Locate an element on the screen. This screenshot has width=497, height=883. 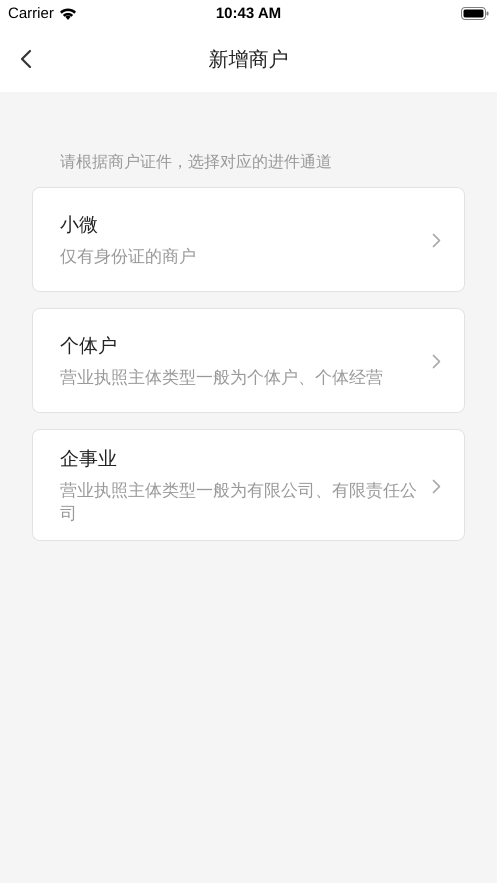
option-card: 个体户 营业执照主体类型一般为个体户、个体经营 is located at coordinates (248, 360).